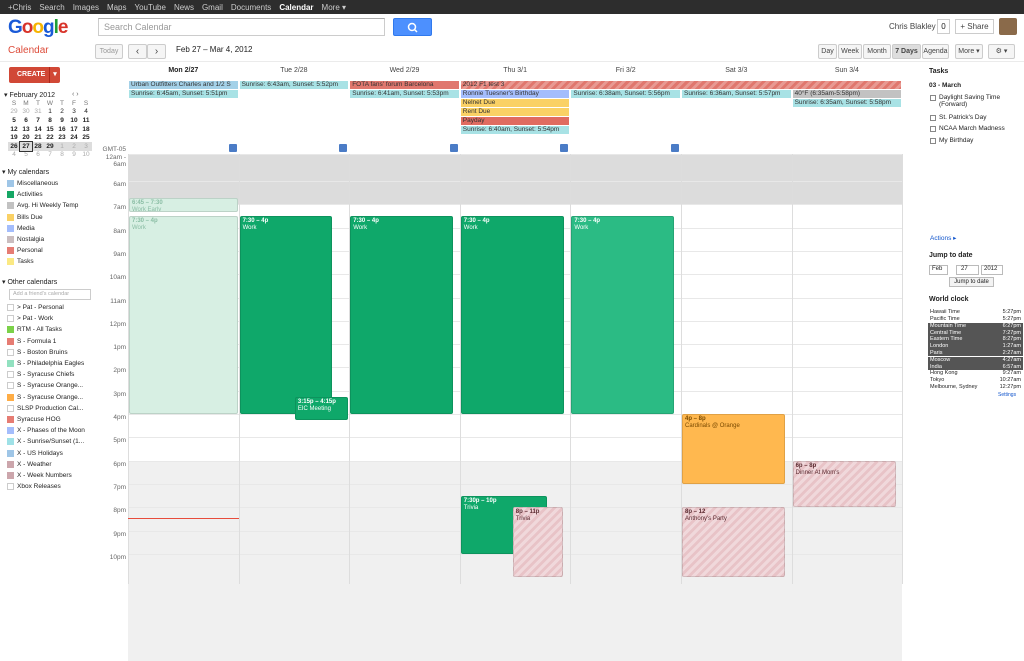  What do you see at coordinates (938, 270) in the screenshot?
I see `jump-month-select: Feb` at bounding box center [938, 270].